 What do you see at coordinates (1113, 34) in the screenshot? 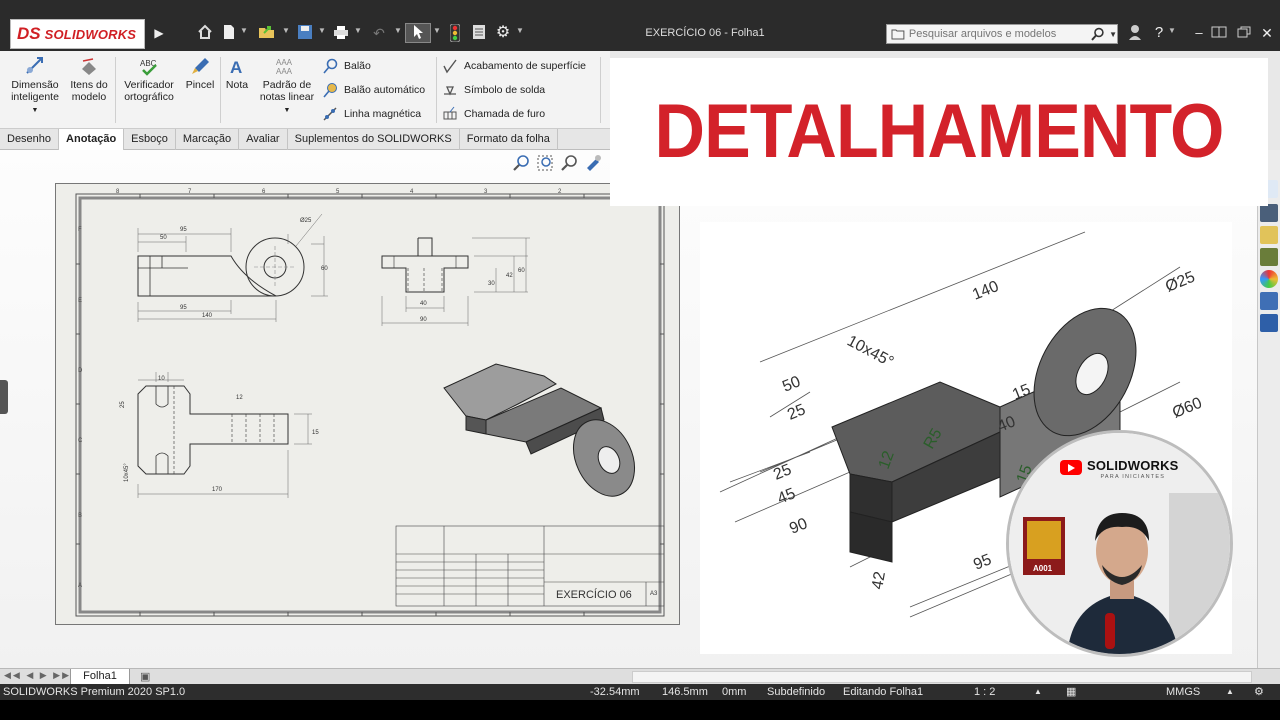
I see `search-dropdown-icon: ▼` at bounding box center [1113, 34].